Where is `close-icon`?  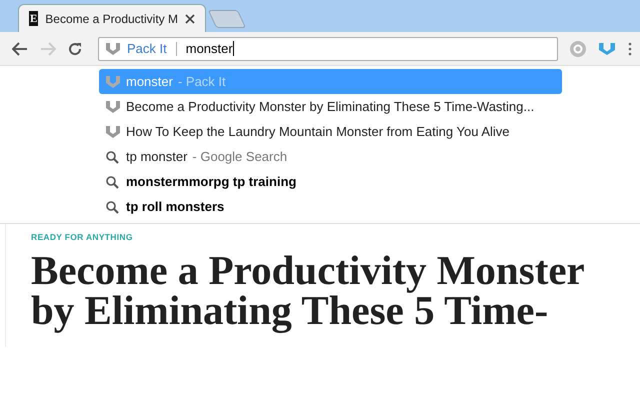 close-icon is located at coordinates (190, 19).